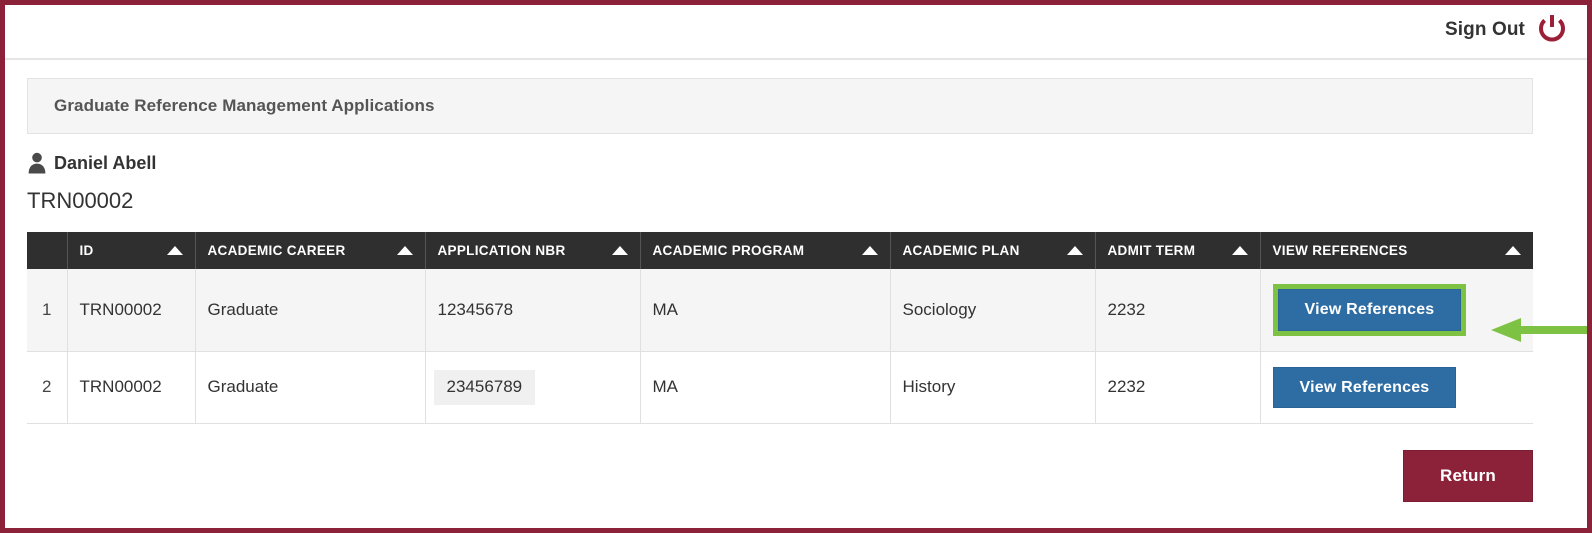  Describe the element at coordinates (80, 200) in the screenshot. I see `student-emplid: TRN00002` at that location.